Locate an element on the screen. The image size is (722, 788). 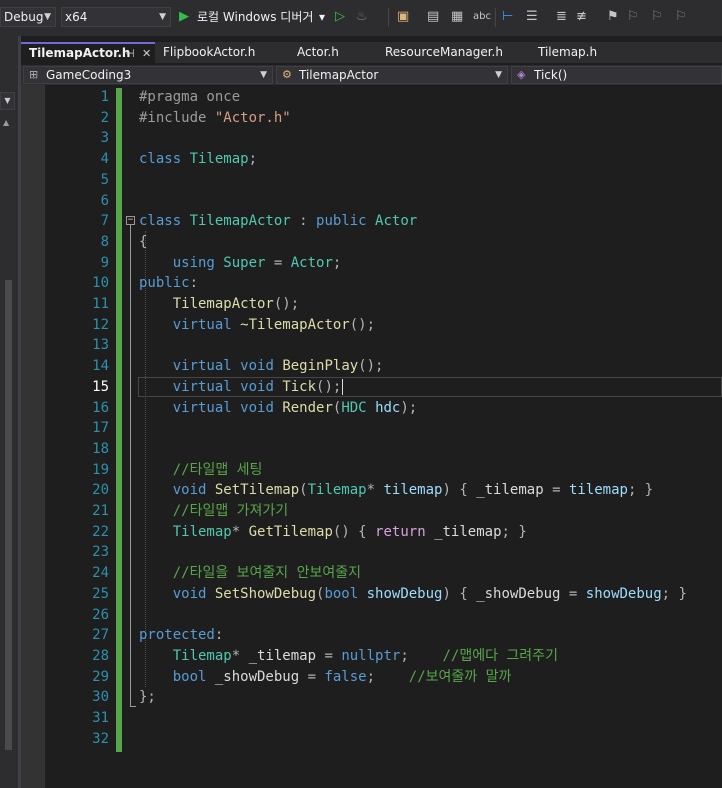
class-select: ⚙ TilemapActor ▼ is located at coordinates (392, 75).